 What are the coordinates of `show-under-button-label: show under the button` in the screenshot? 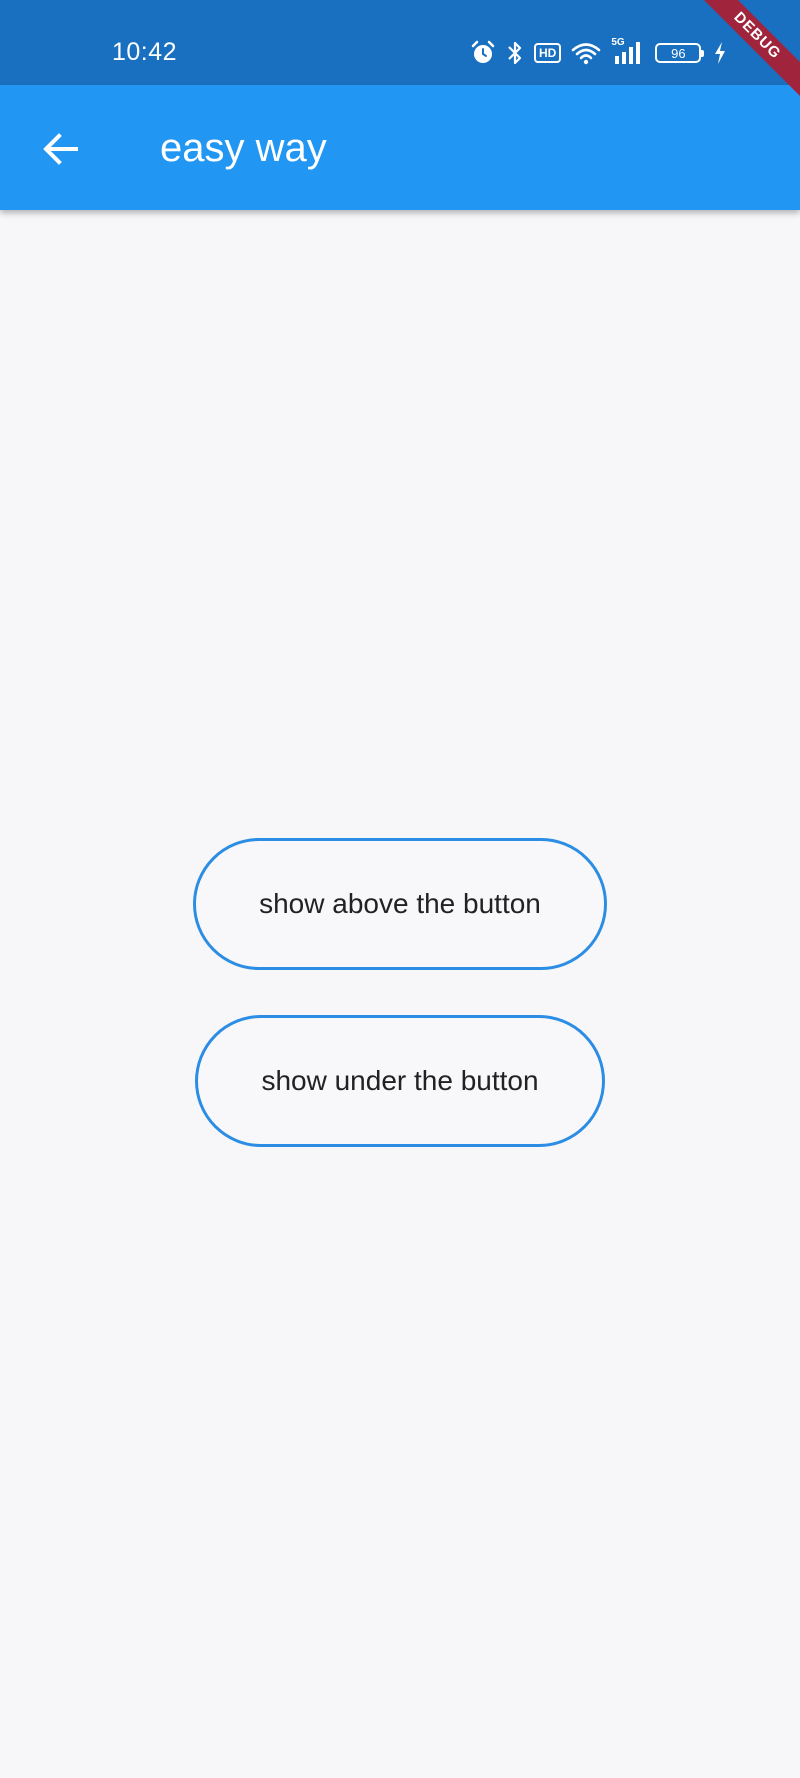 It's located at (400, 1080).